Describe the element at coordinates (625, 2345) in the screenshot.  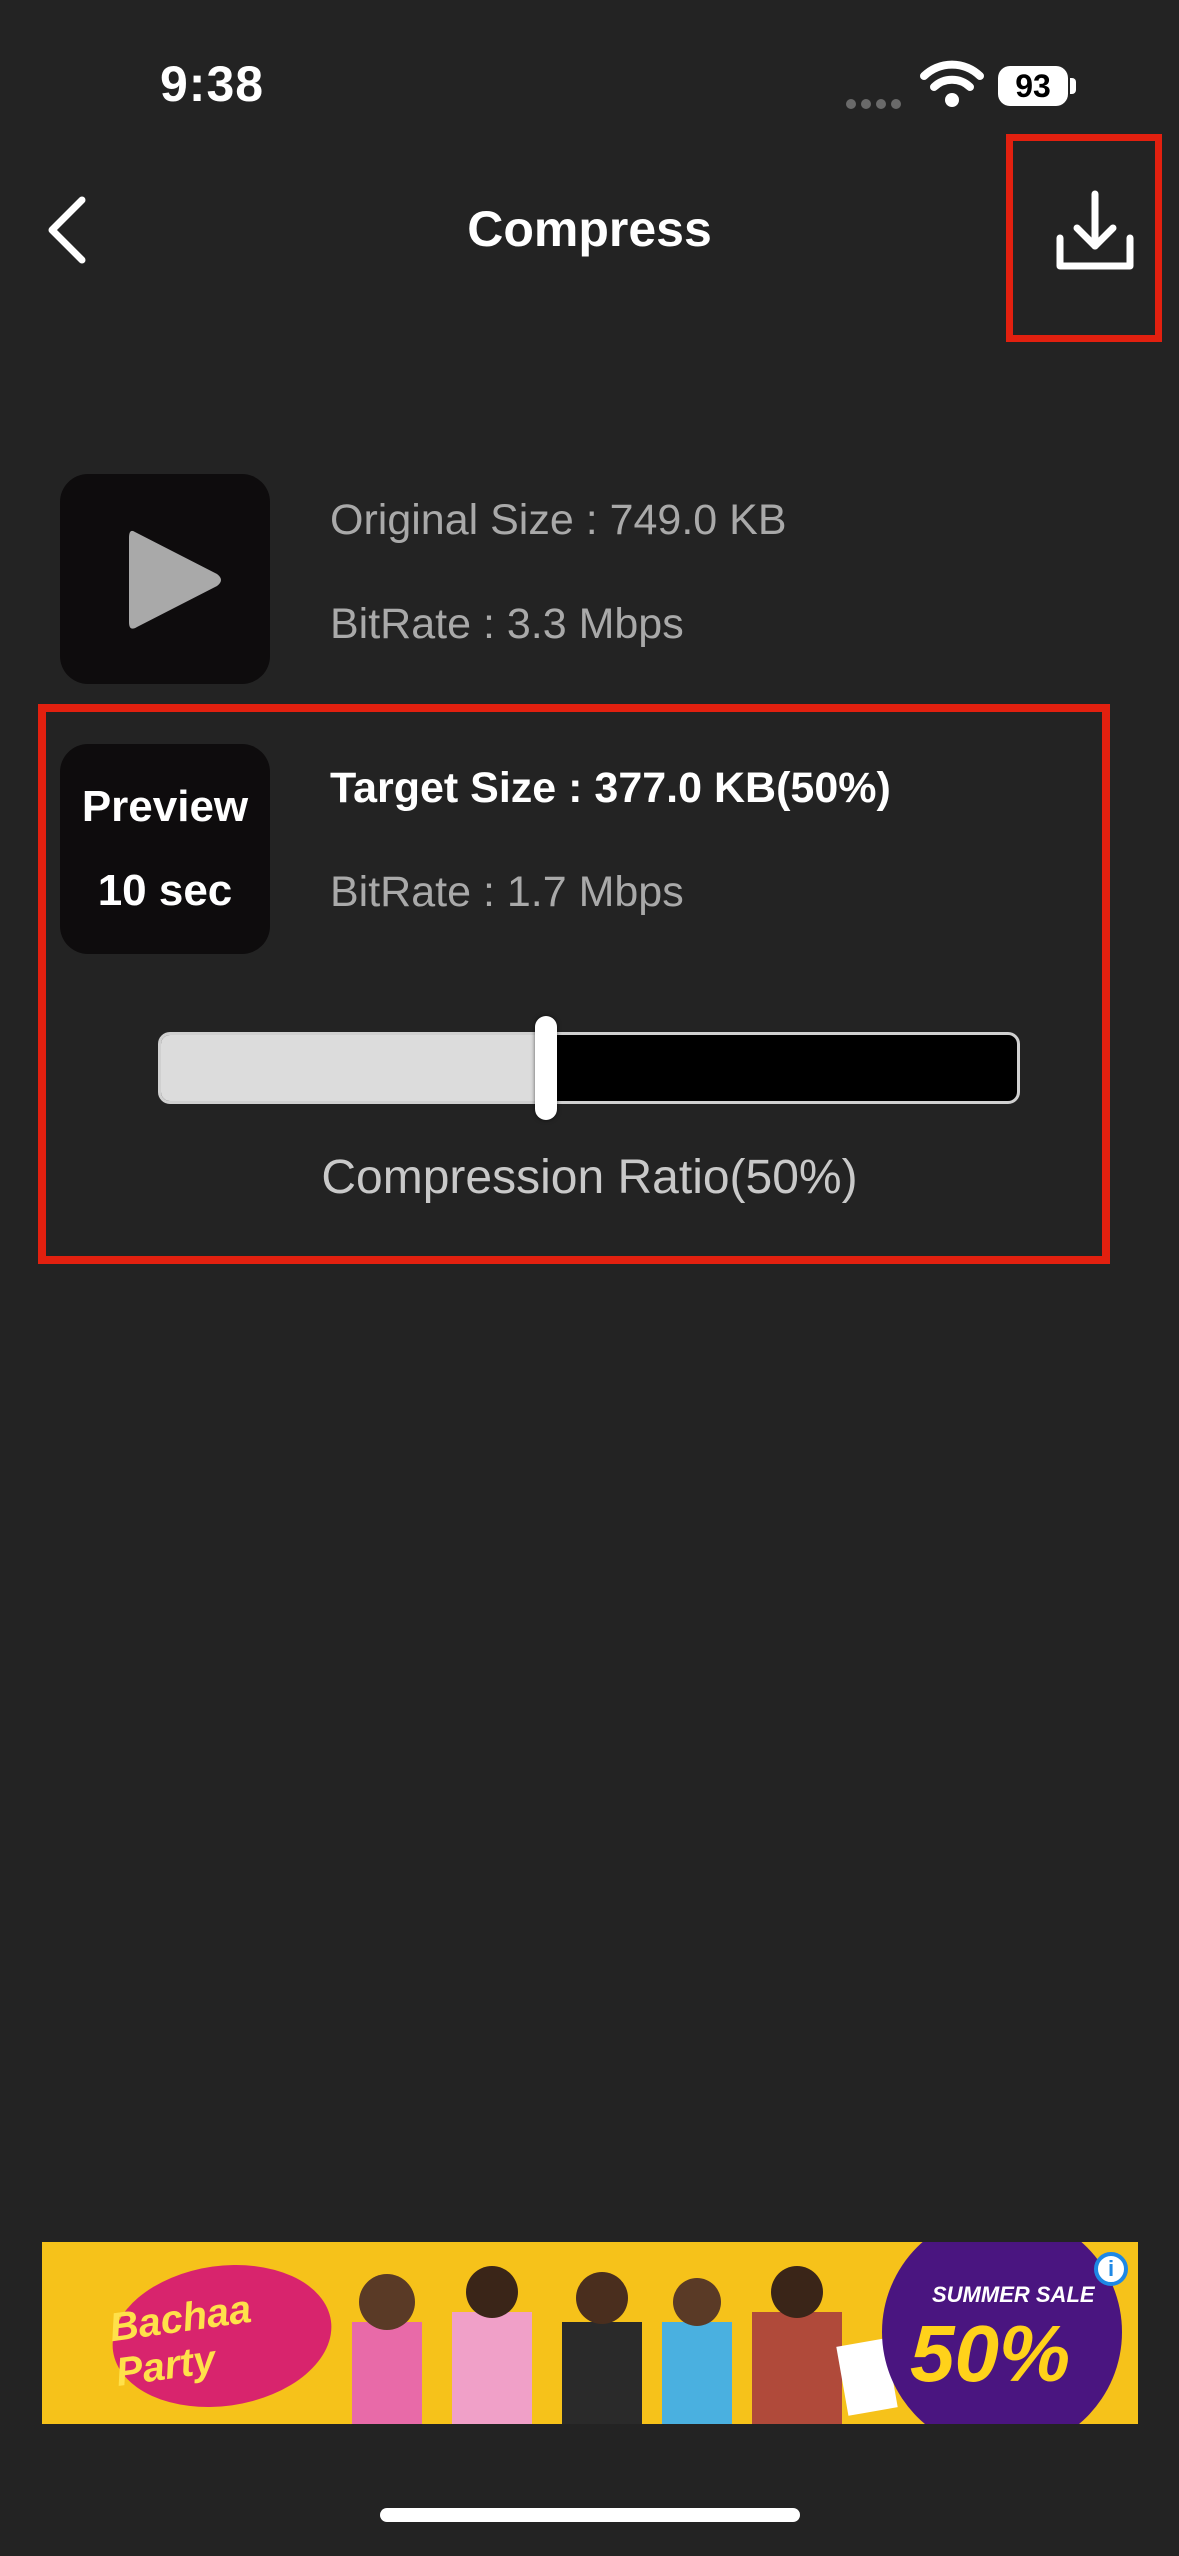
I see `ad-image` at that location.